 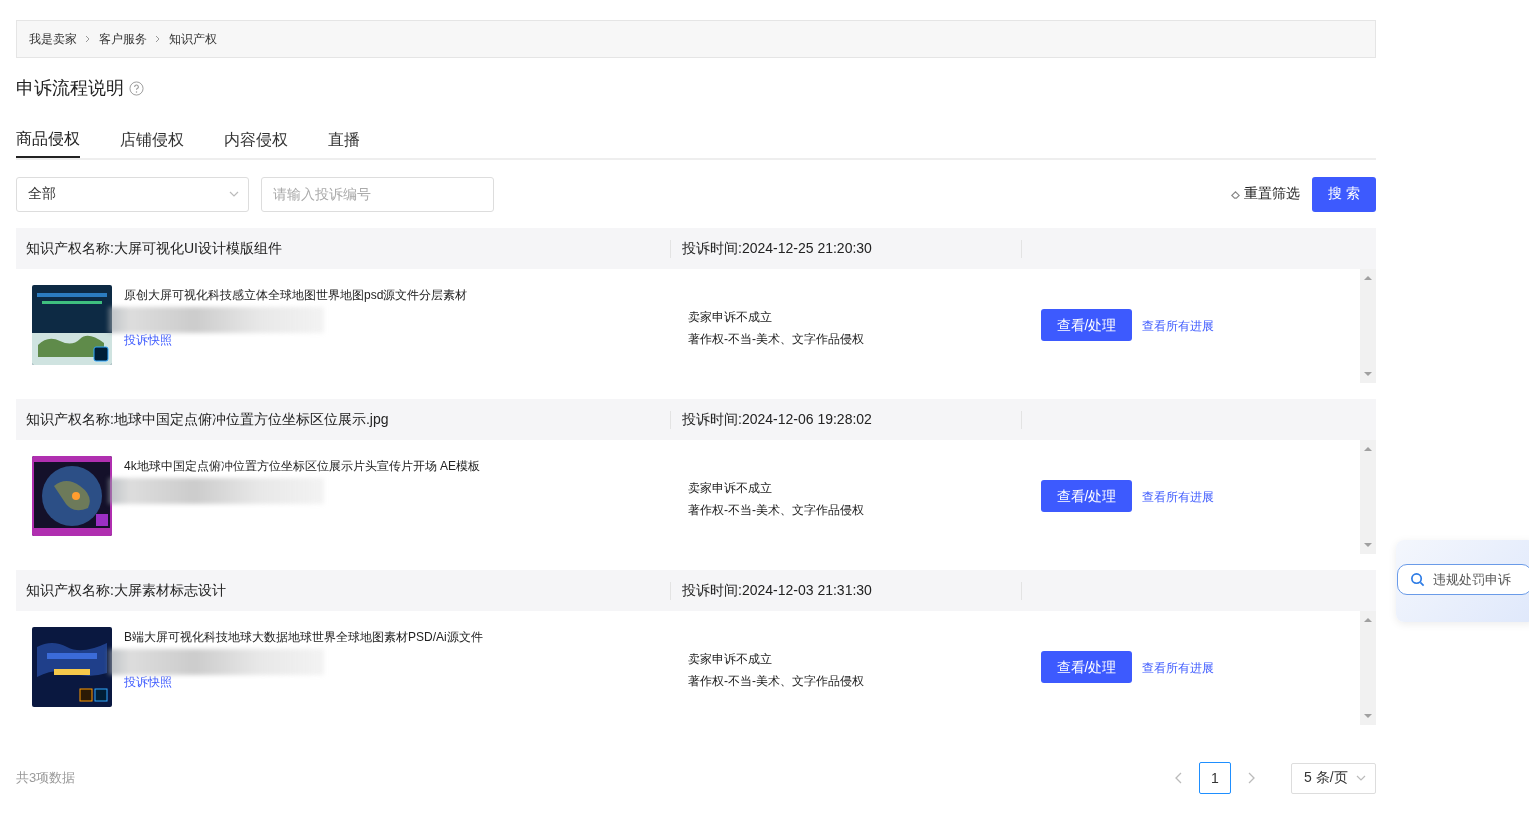 I want to click on product-title: B端大屏可视化科技地球大数据地球世界全球地图素材PSD/Ai源文件, so click(x=303, y=637).